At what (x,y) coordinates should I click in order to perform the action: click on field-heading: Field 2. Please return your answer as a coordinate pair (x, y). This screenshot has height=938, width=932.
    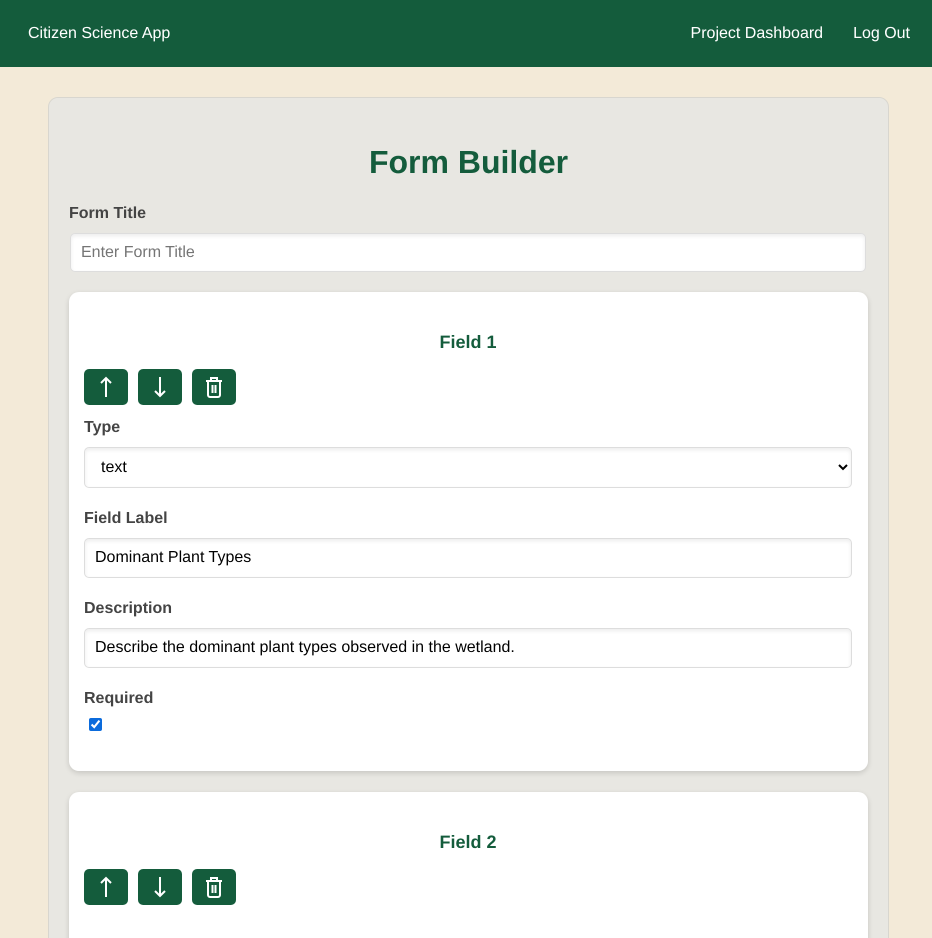
    Looking at the image, I should click on (467, 842).